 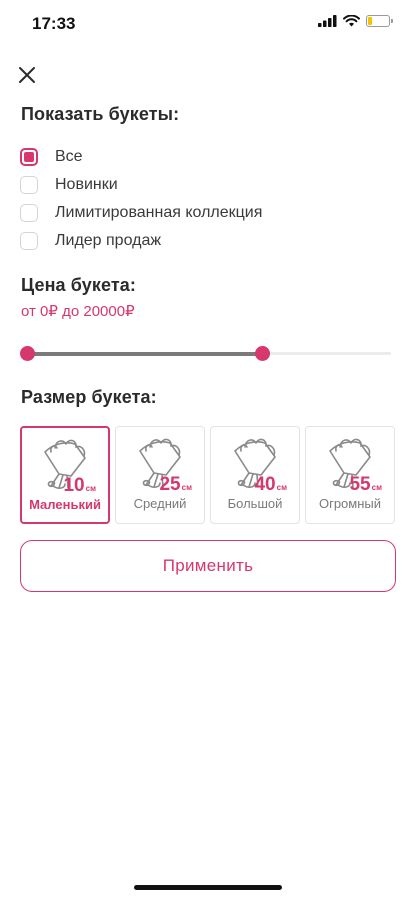 I want to click on price-slider-fill, so click(x=145, y=353).